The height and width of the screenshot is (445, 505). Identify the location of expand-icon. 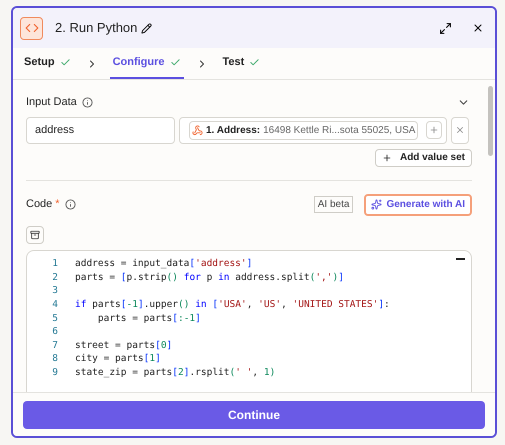
(445, 28).